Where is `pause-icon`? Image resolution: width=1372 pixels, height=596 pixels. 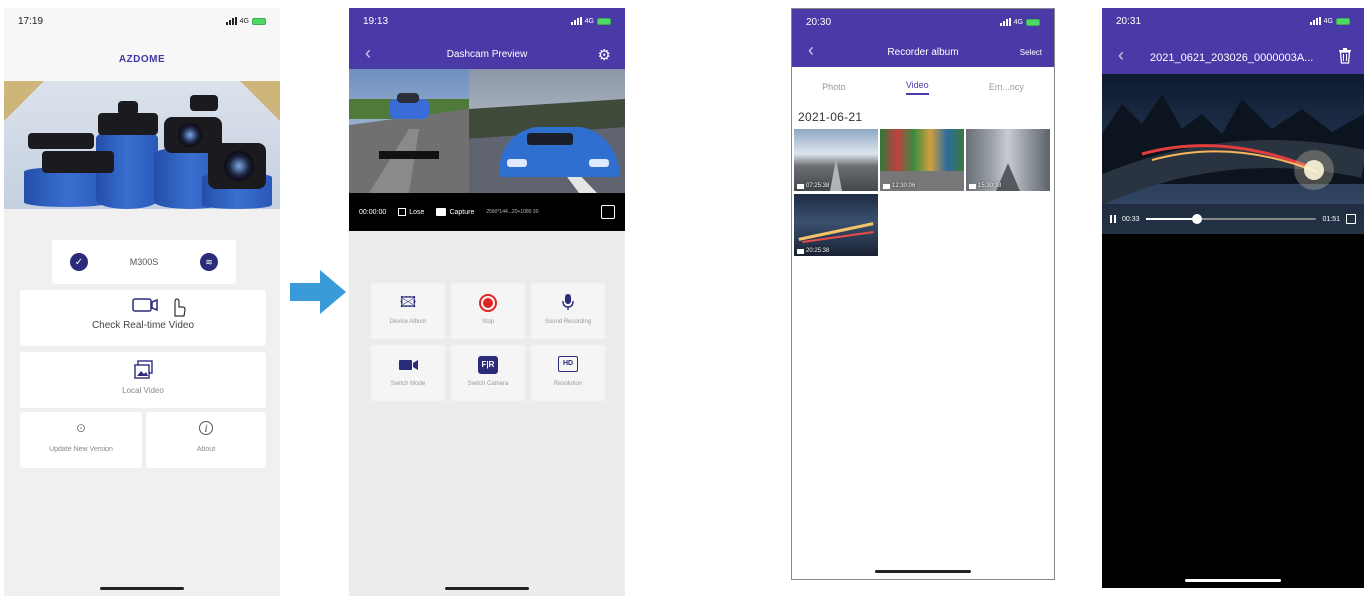
pause-icon is located at coordinates (1113, 219).